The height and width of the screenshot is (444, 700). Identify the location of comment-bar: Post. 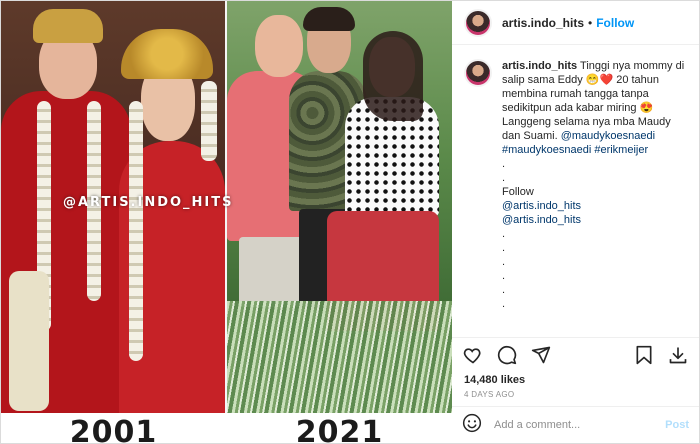
(575, 424).